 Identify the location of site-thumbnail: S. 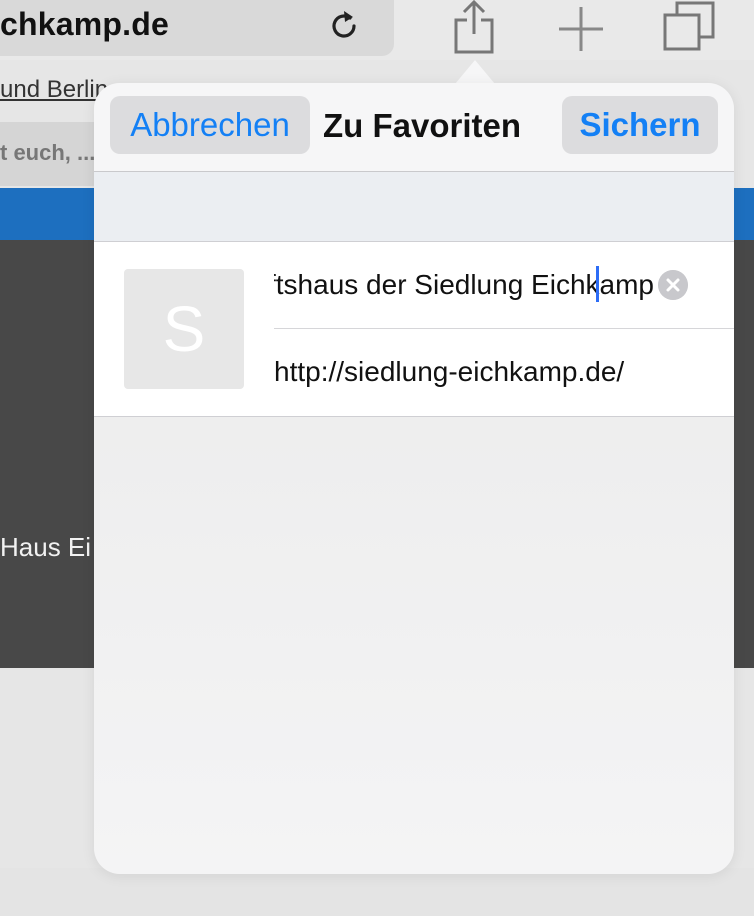
(184, 329).